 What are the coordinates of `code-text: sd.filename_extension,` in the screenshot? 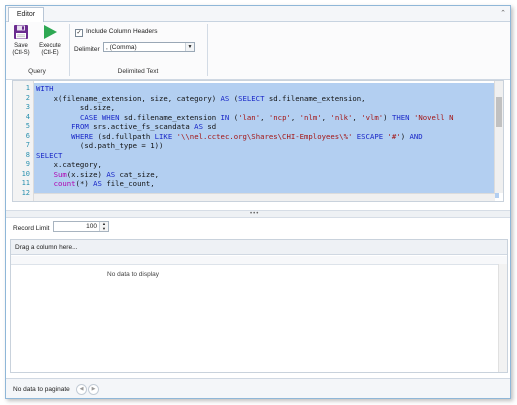 It's located at (315, 98).